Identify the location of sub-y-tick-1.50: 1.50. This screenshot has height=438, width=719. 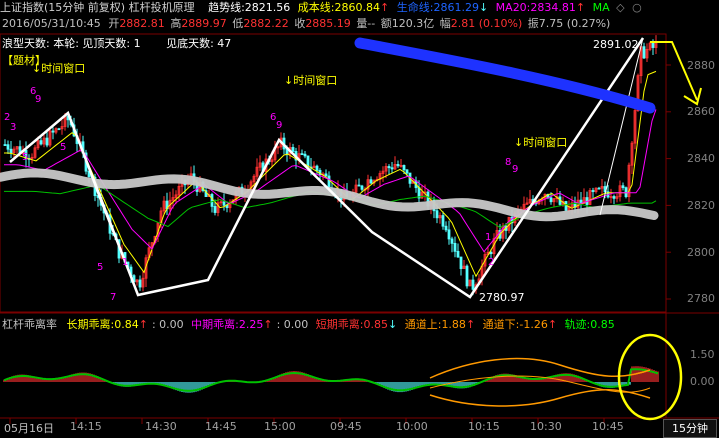
(702, 354).